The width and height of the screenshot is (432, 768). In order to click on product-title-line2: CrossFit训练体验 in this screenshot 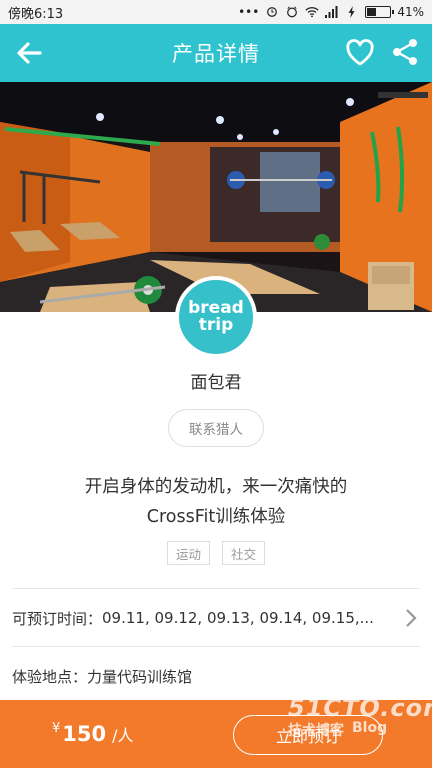, I will do `click(216, 517)`.